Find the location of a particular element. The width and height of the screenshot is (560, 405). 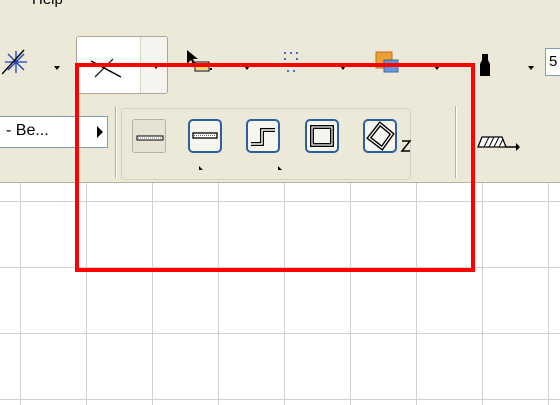

pointer-dropdown-arrow is located at coordinates (247, 68).